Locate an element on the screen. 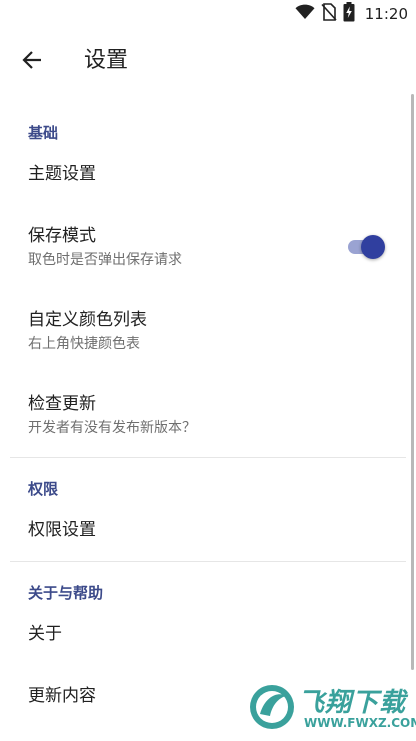  arrow-left-icon is located at coordinates (32, 62).